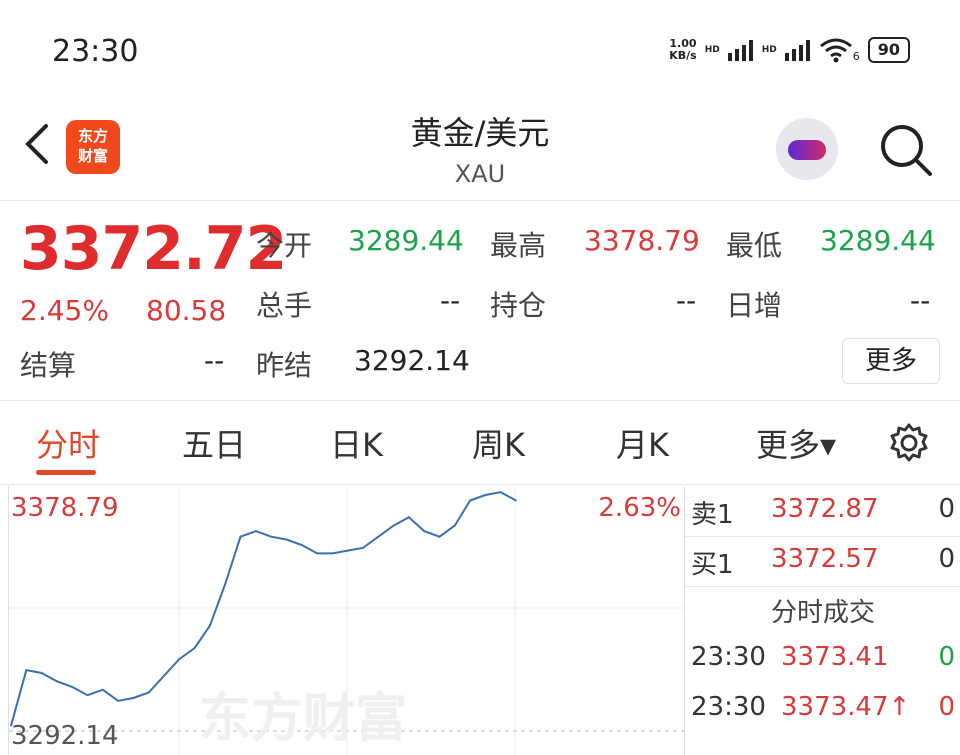 Image resolution: width=960 pixels, height=755 pixels. Describe the element at coordinates (284, 365) in the screenshot. I see `prev-settle-label: 昨结` at that location.